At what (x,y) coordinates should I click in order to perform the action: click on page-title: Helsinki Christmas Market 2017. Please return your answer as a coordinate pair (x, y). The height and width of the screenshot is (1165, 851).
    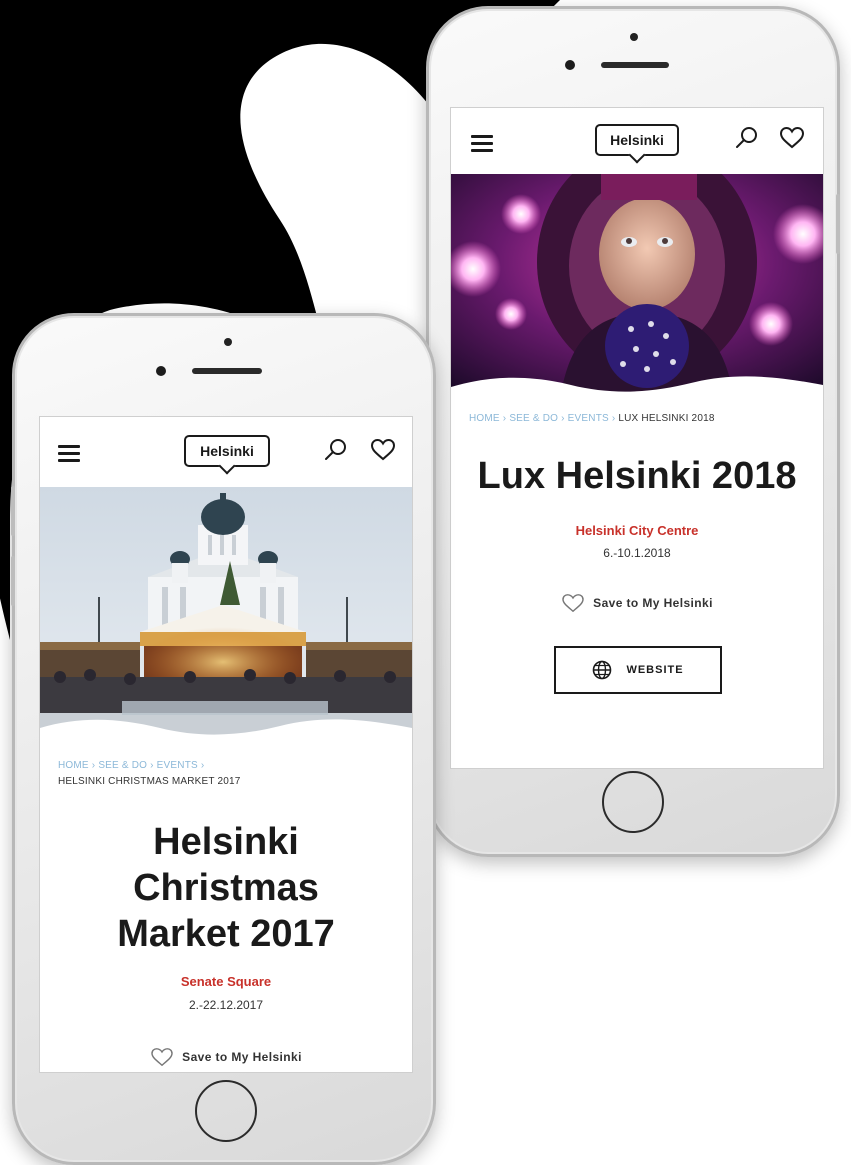
    Looking at the image, I should click on (226, 888).